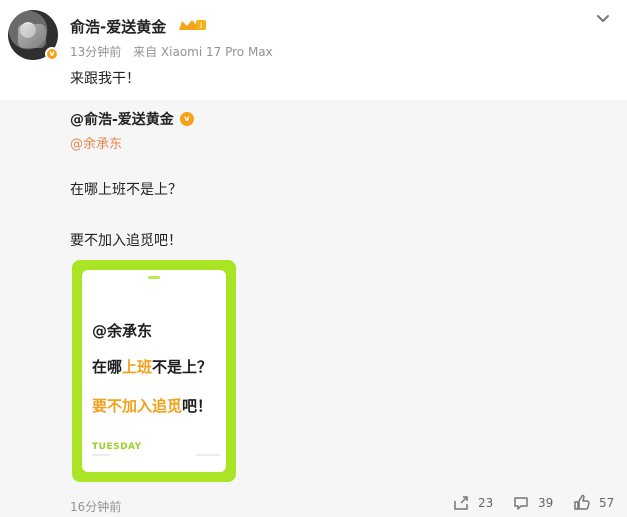  What do you see at coordinates (107, 367) in the screenshot?
I see `poster-line1-part1: 在哪` at bounding box center [107, 367].